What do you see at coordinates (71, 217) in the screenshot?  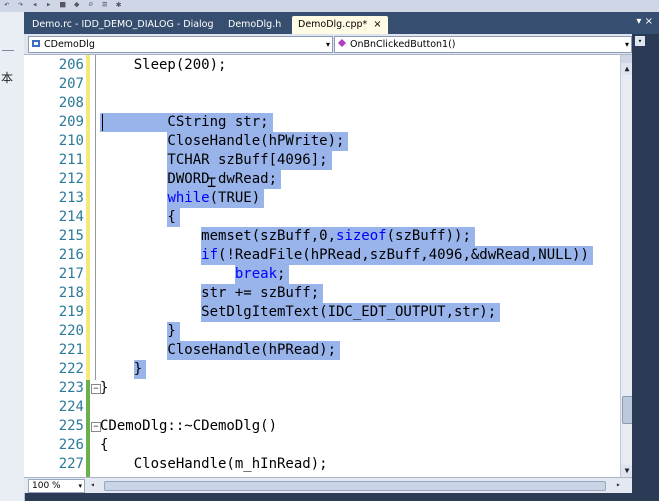 I see `line-number: 214` at bounding box center [71, 217].